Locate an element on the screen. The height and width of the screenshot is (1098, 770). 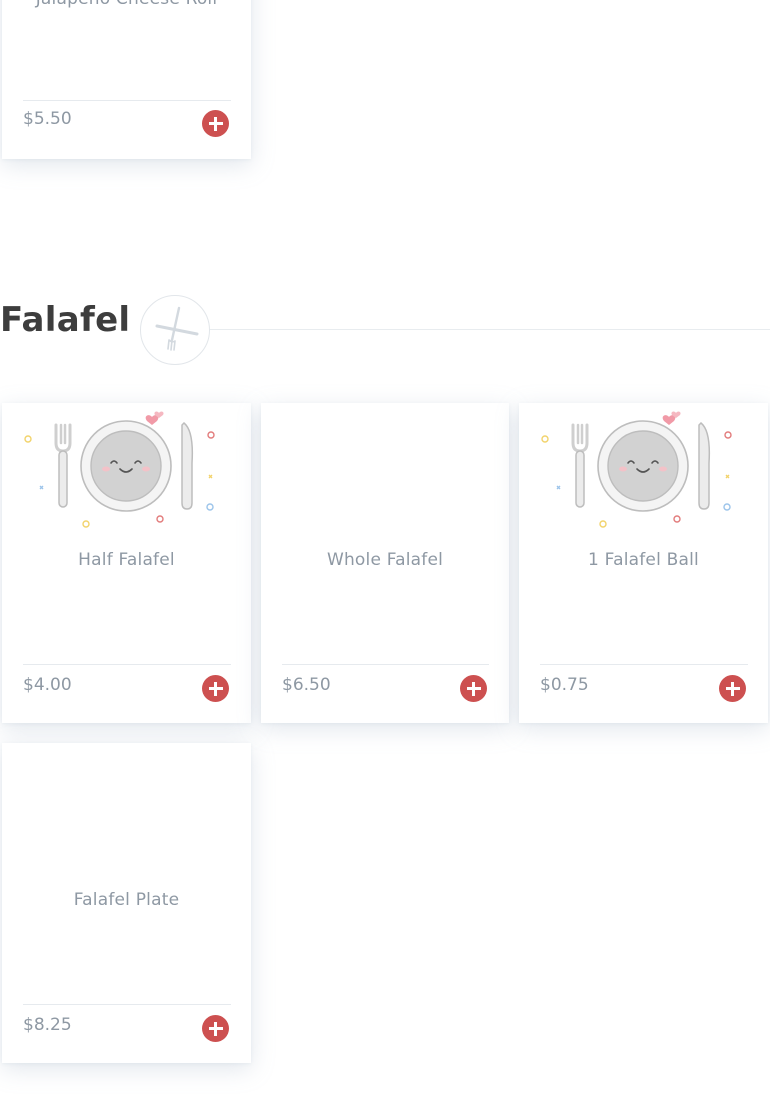
item-name: Whole Falafel is located at coordinates (385, 560).